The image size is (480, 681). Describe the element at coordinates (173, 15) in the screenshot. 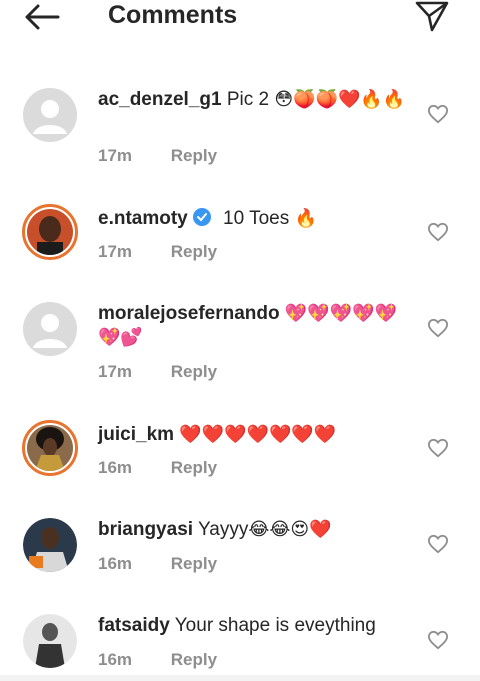

I see `page-title: Comments` at that location.